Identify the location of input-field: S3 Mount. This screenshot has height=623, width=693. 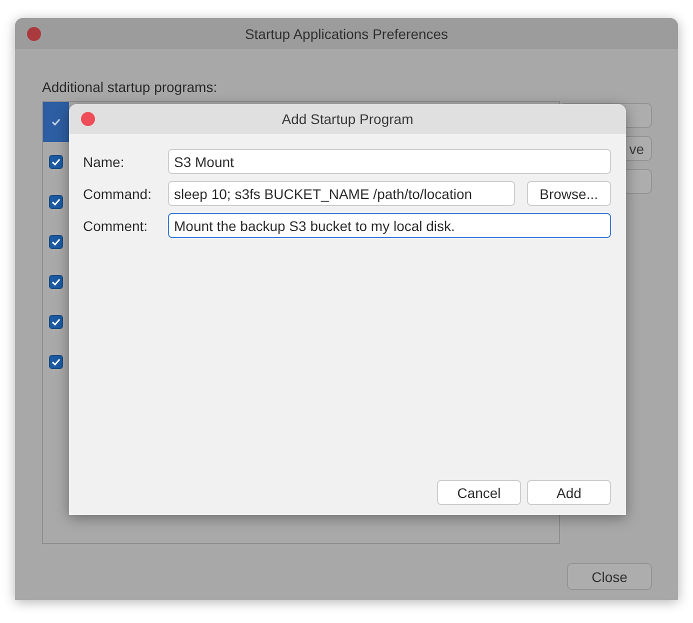
(389, 161).